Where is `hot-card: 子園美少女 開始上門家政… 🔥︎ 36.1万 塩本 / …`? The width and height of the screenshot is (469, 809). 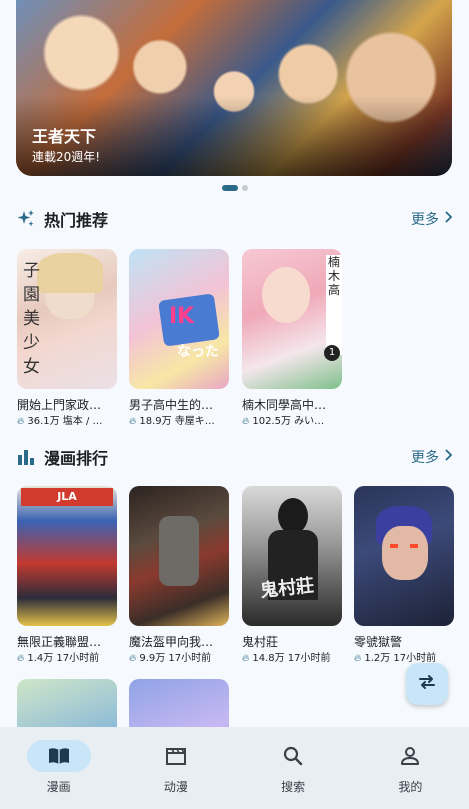 hot-card: 子園美少女 開始上門家政… 🔥︎ 36.1万 塩本 / … is located at coordinates (67, 339).